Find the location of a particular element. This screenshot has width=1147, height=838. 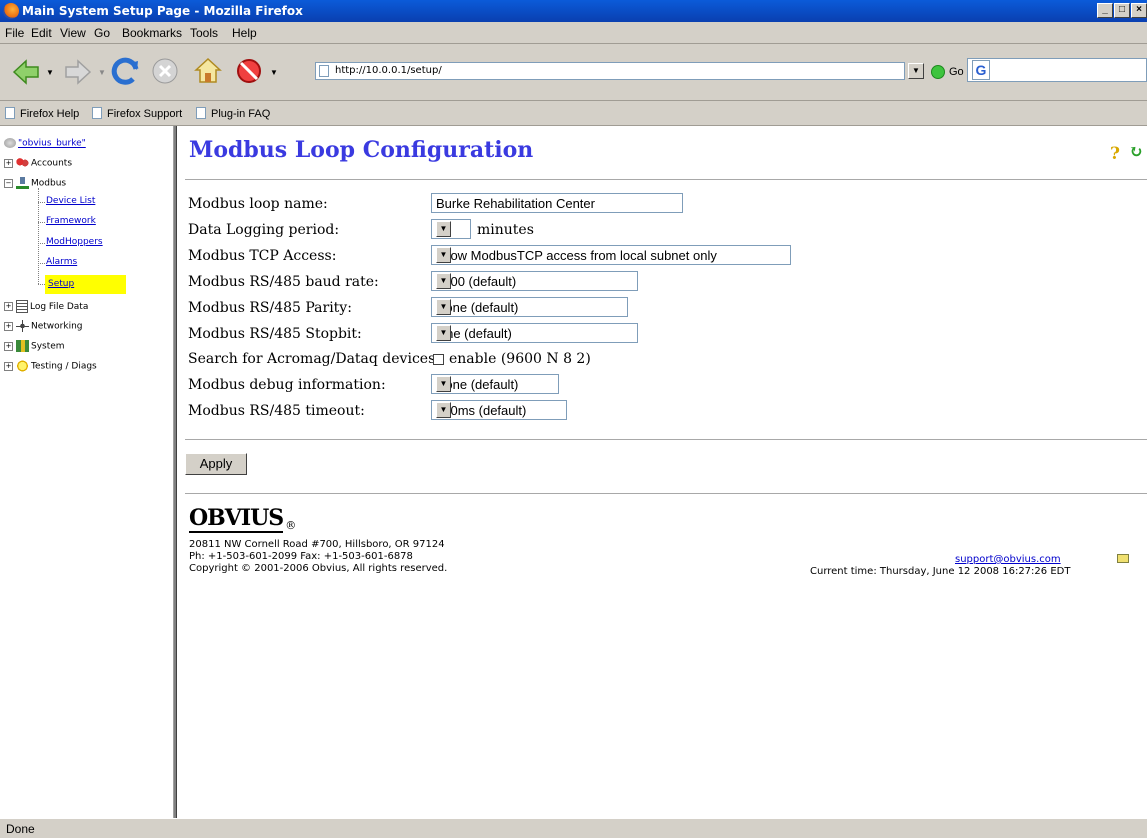

menu-help: Help is located at coordinates (244, 33).